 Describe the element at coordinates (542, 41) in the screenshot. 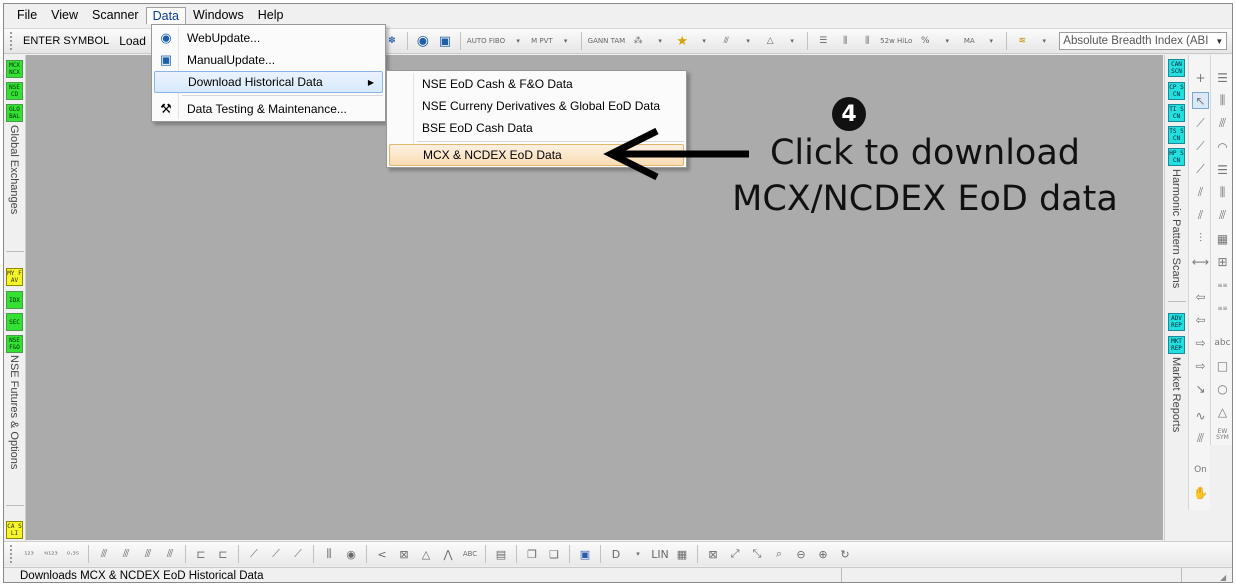

I see `m-pvt-icon: M PVT` at that location.